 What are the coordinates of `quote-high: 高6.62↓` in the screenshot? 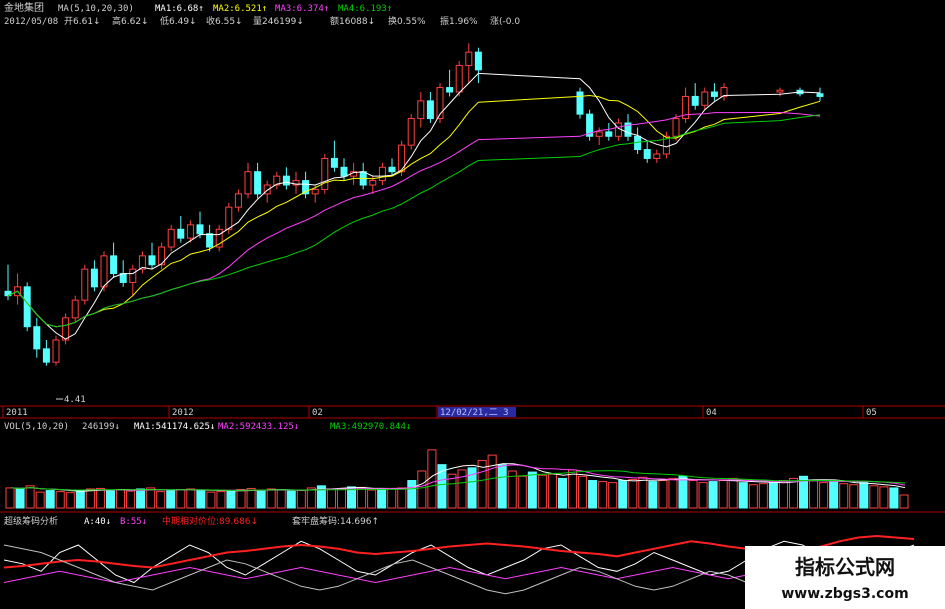 It's located at (130, 21).